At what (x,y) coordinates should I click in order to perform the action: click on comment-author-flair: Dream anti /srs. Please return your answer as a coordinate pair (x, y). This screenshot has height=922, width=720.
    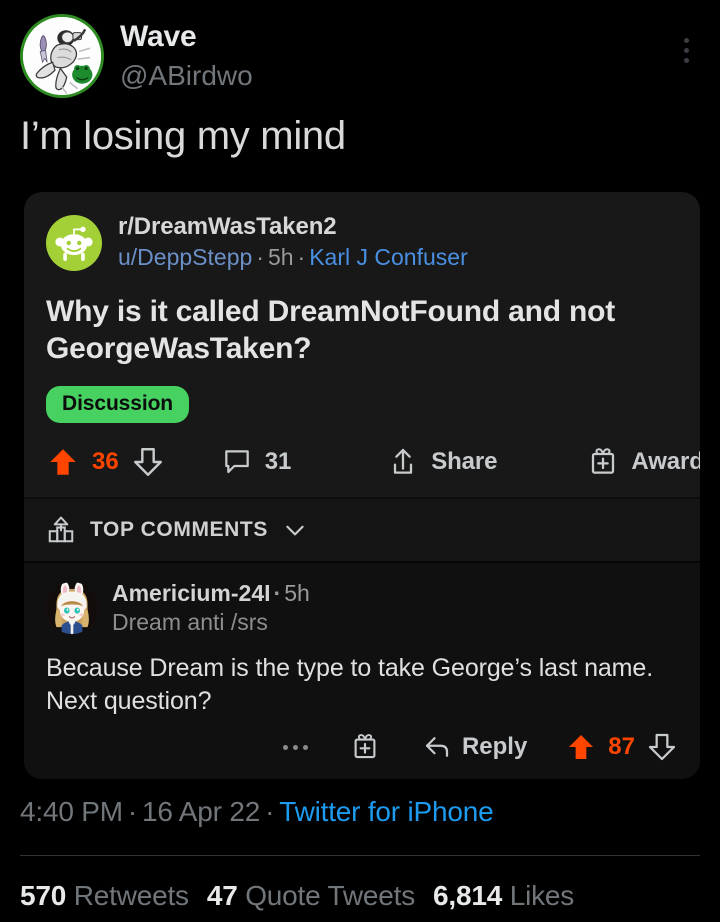
    Looking at the image, I should click on (190, 622).